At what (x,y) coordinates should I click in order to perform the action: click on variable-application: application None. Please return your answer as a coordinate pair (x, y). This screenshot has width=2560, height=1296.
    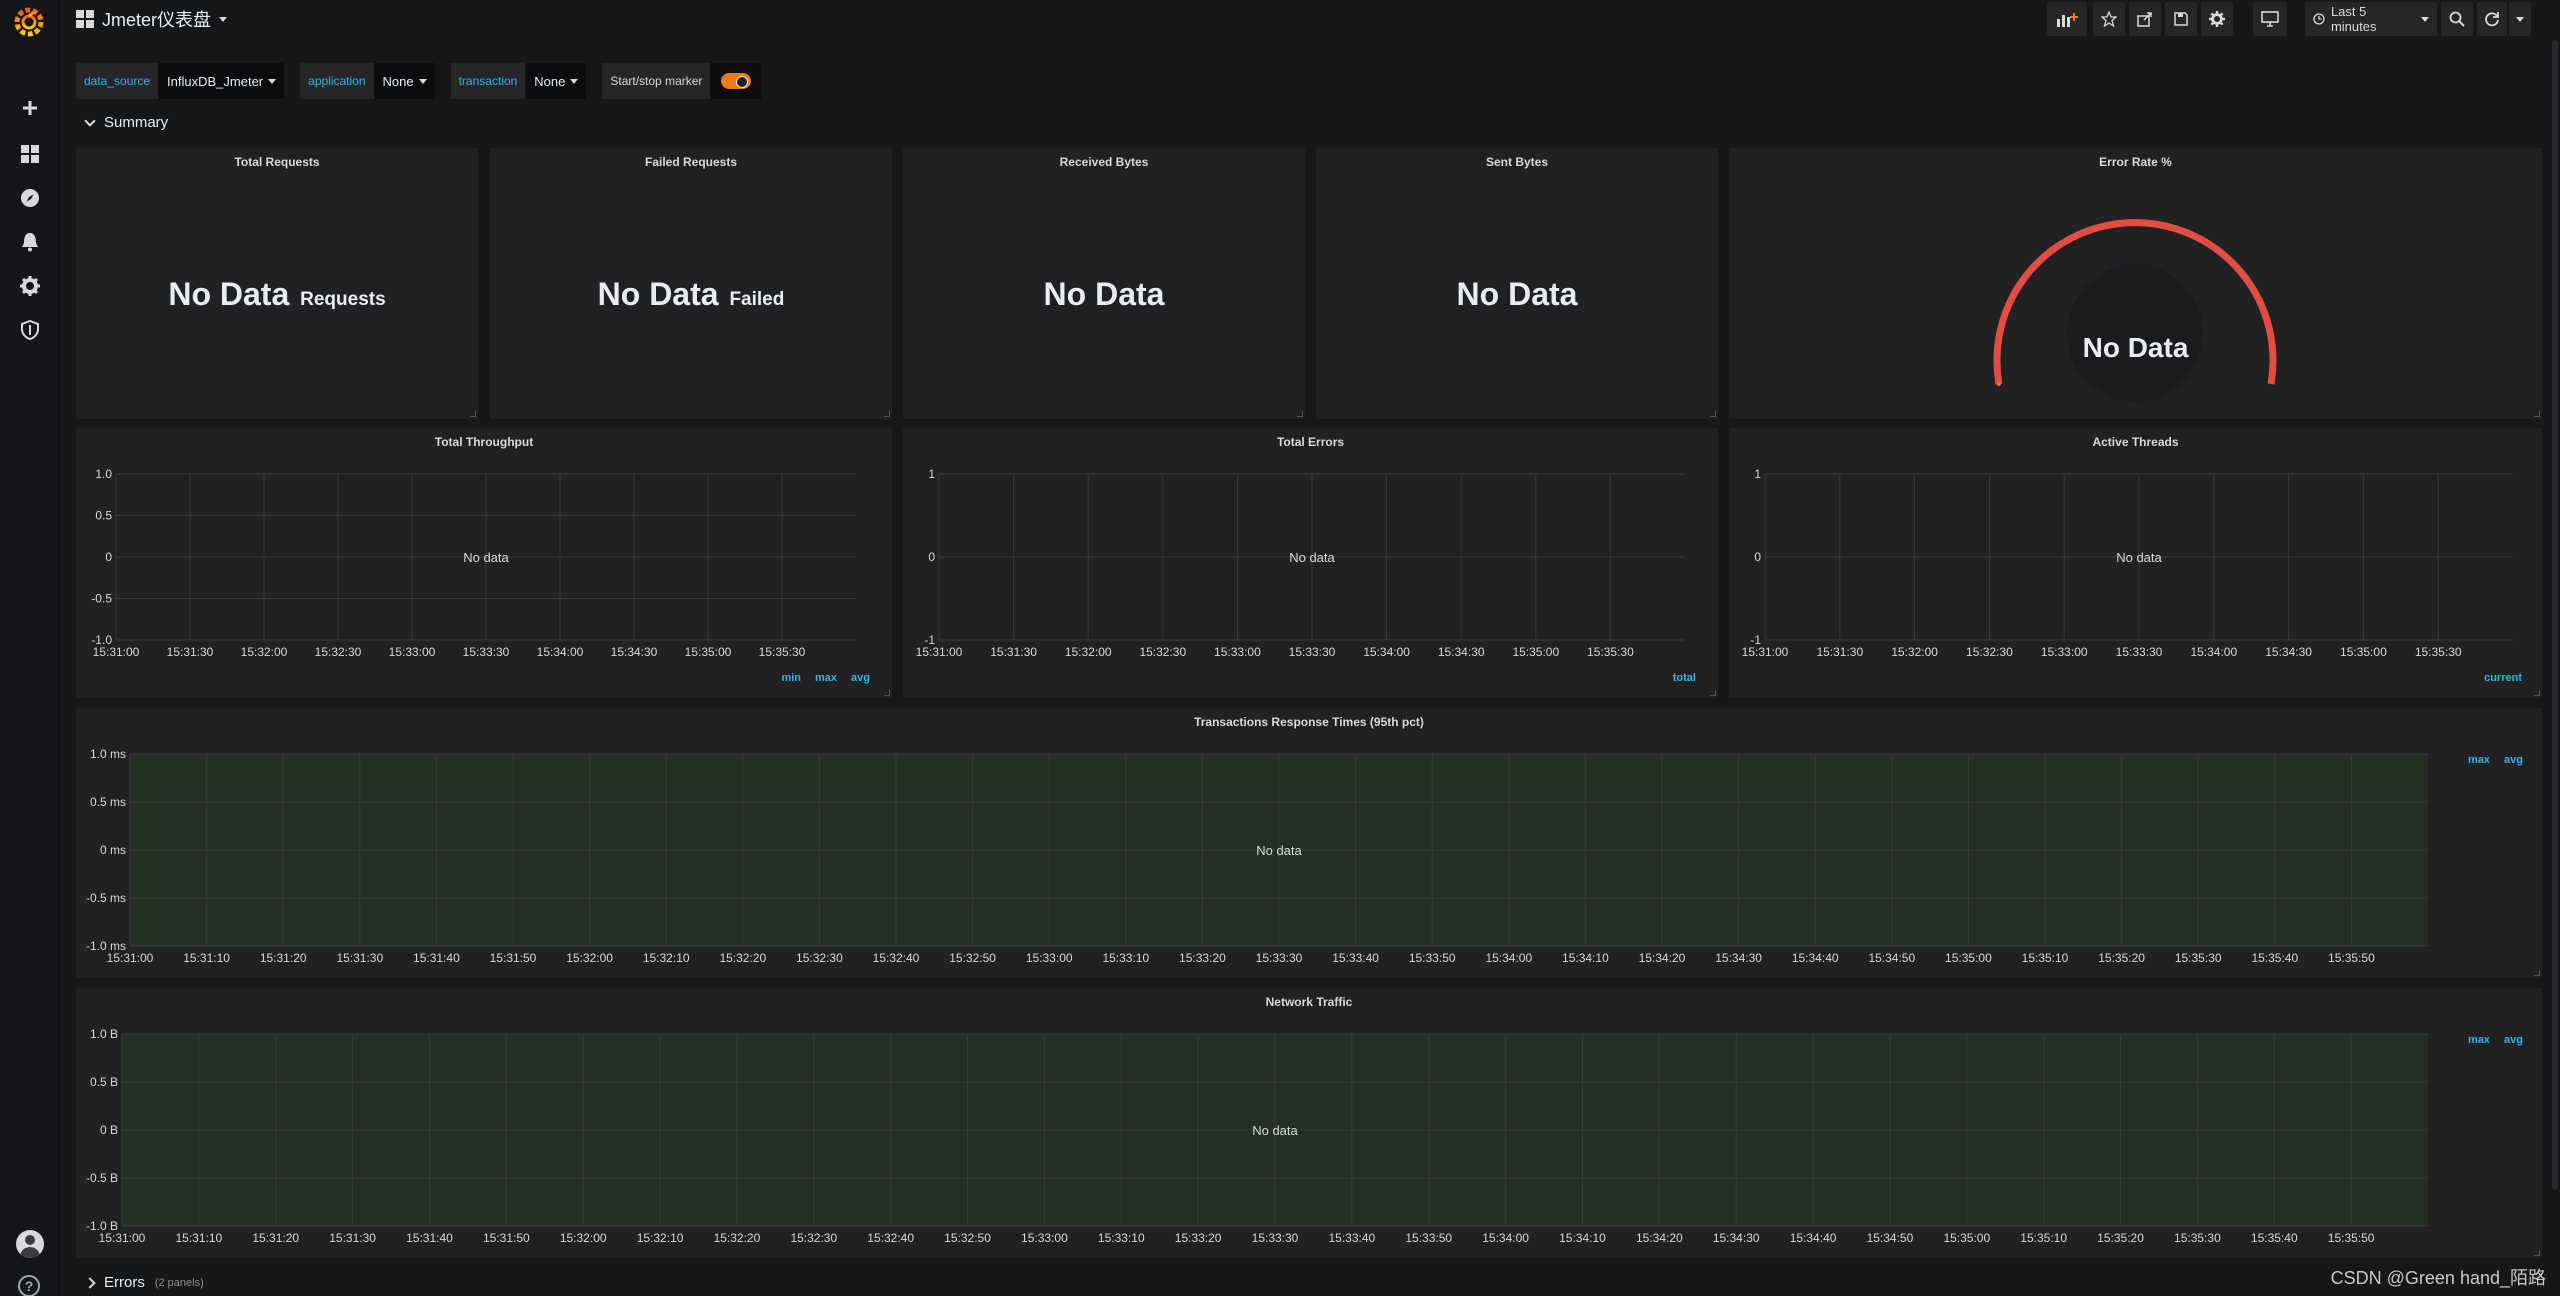
    Looking at the image, I should click on (367, 81).